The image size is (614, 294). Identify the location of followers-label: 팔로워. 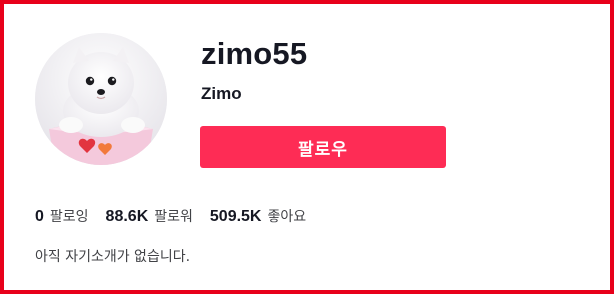
(173, 217).